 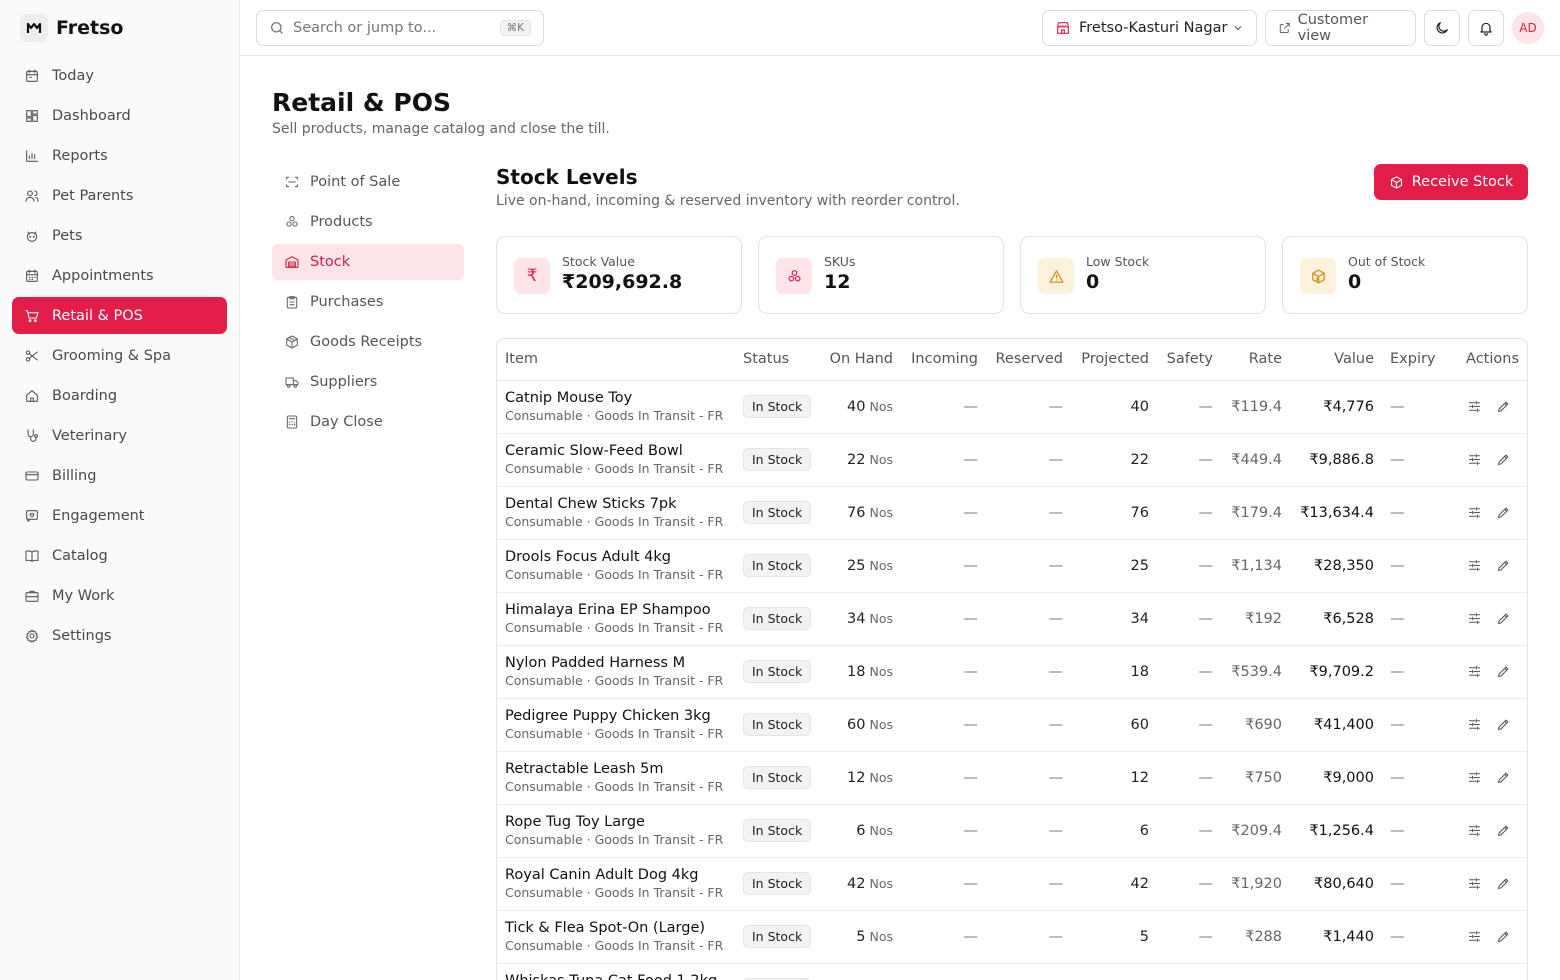 I want to click on column-header: Incoming, so click(x=943, y=360).